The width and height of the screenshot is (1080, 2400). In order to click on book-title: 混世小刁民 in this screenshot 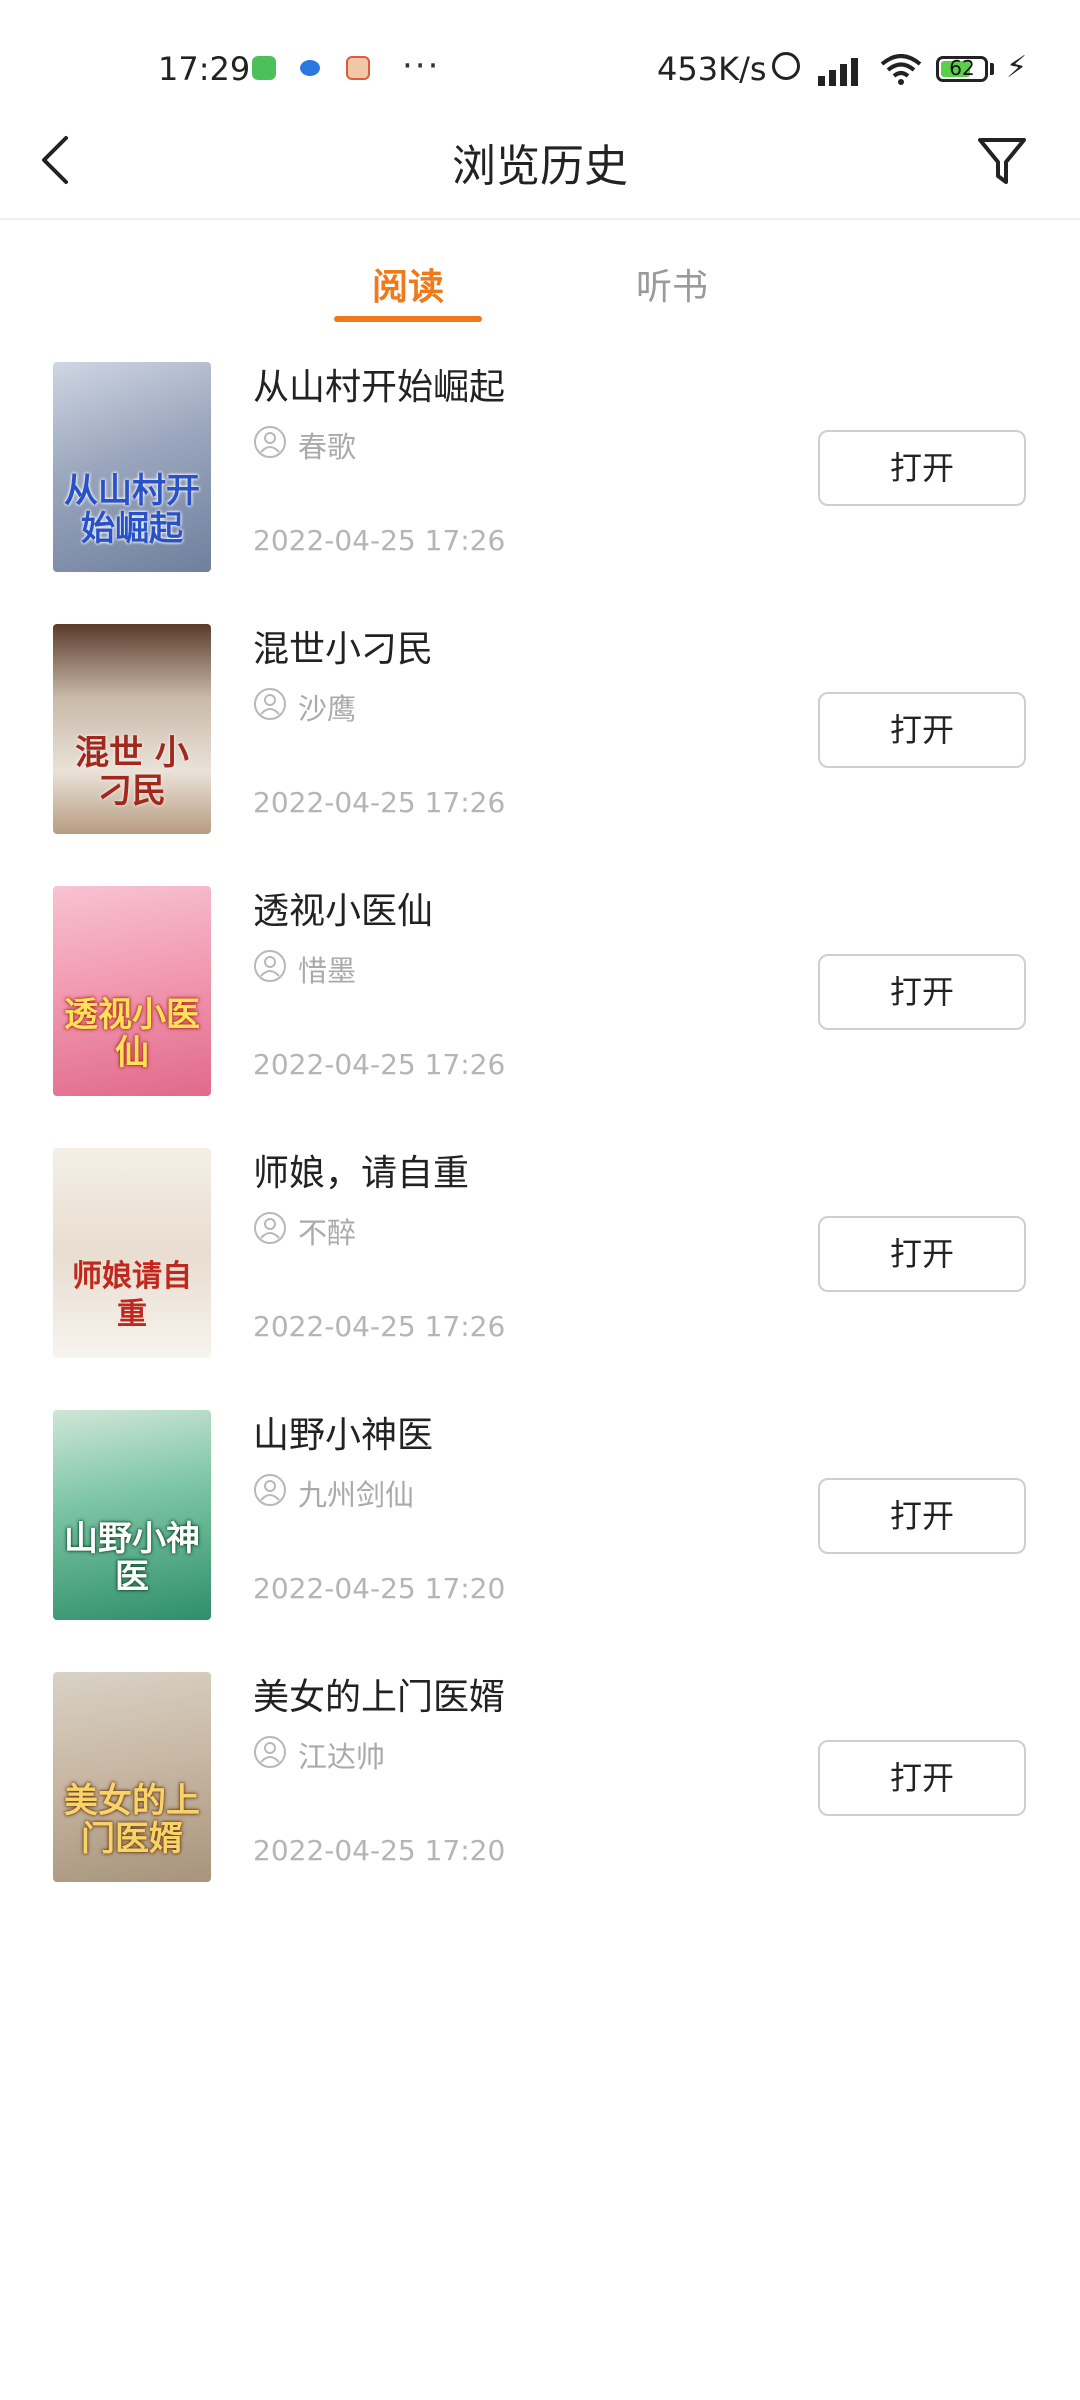, I will do `click(343, 649)`.